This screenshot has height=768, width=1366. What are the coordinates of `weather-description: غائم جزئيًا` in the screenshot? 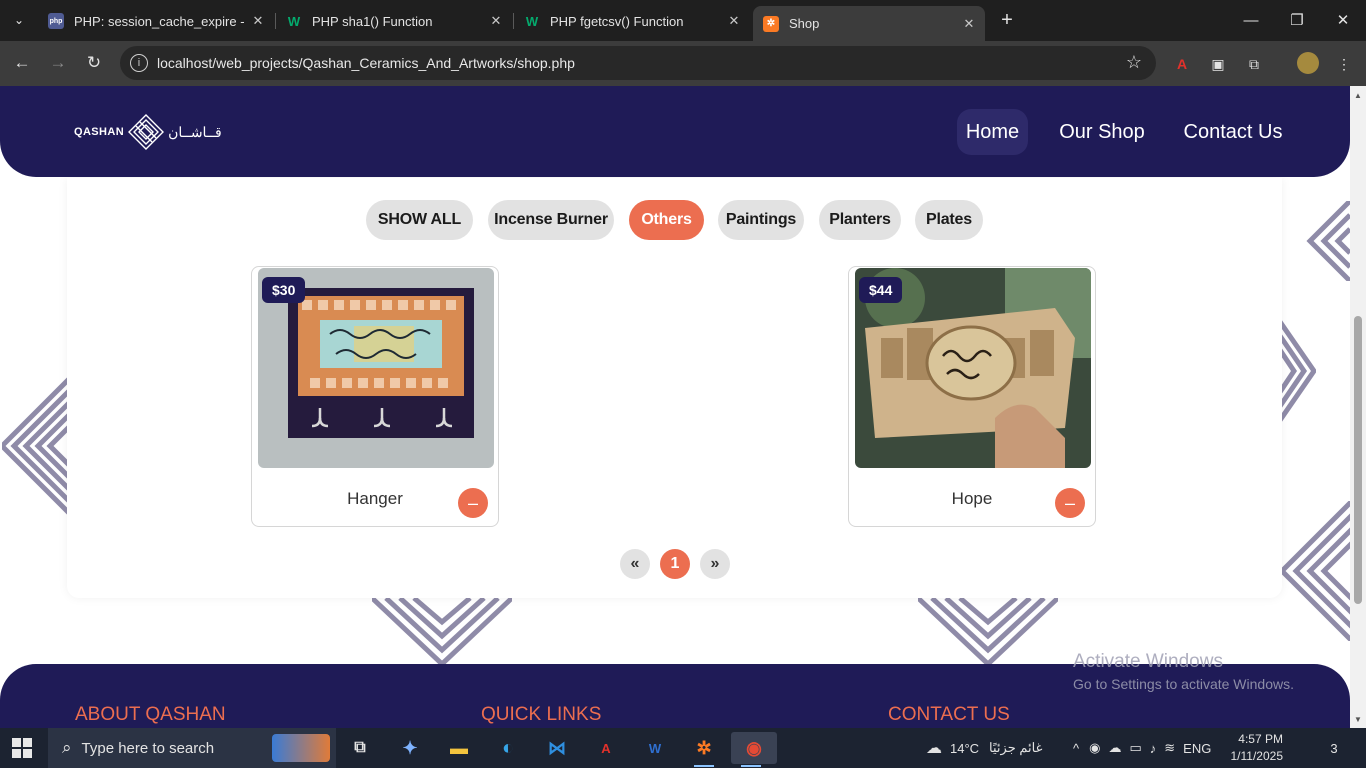 It's located at (1016, 747).